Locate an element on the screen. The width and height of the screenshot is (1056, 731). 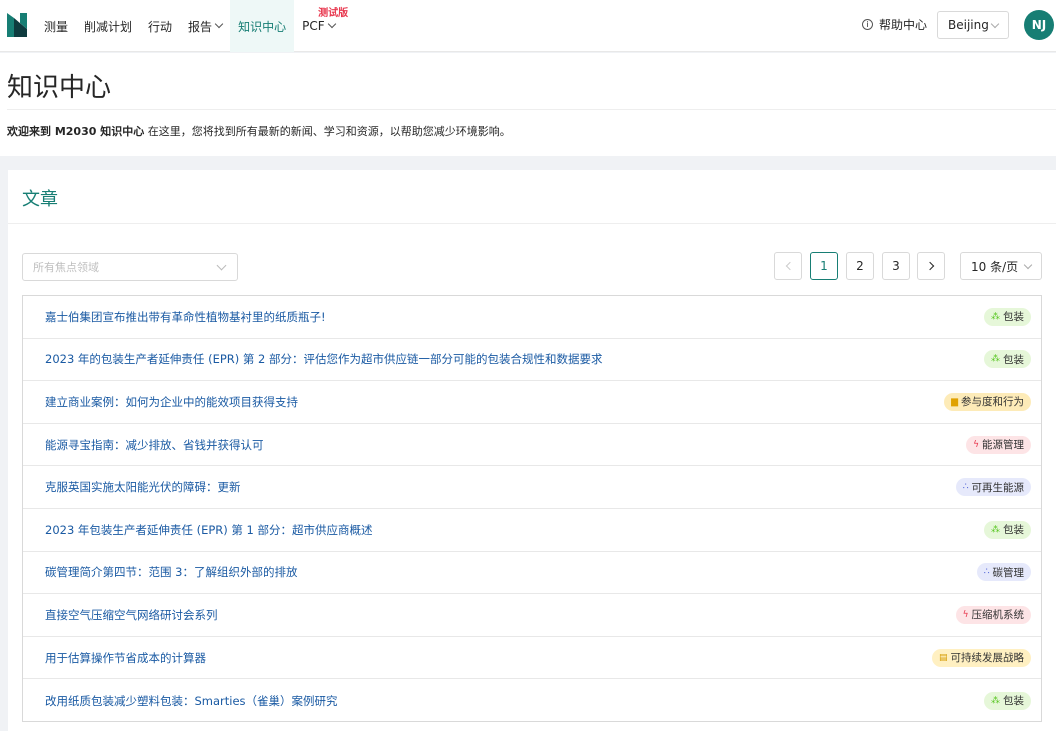
article-row: 用于估算操作节省成本的计算器 ▤ 可持续发展战略 is located at coordinates (532, 658).